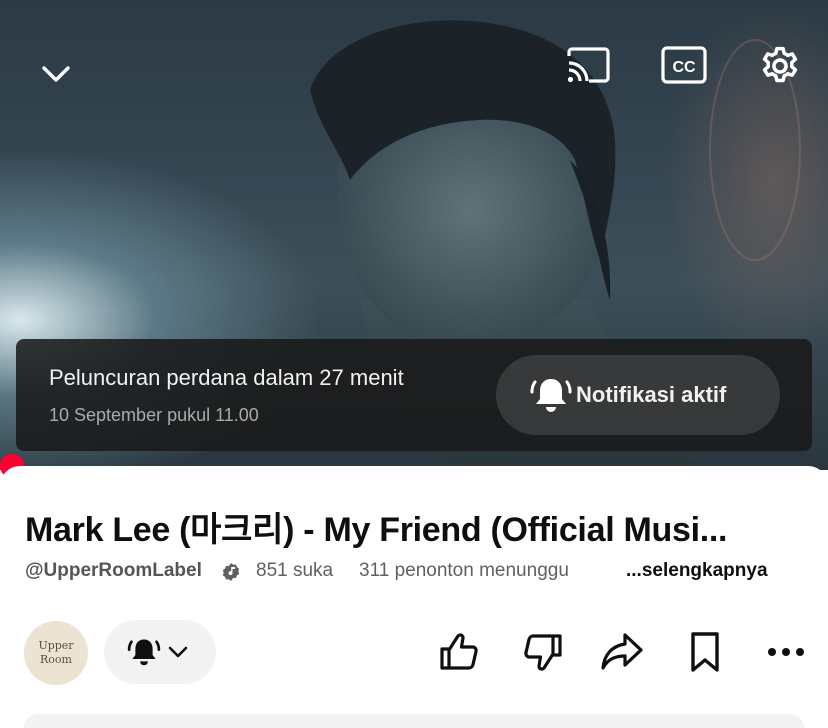 The image size is (828, 728). I want to click on share-icon, so click(622, 651).